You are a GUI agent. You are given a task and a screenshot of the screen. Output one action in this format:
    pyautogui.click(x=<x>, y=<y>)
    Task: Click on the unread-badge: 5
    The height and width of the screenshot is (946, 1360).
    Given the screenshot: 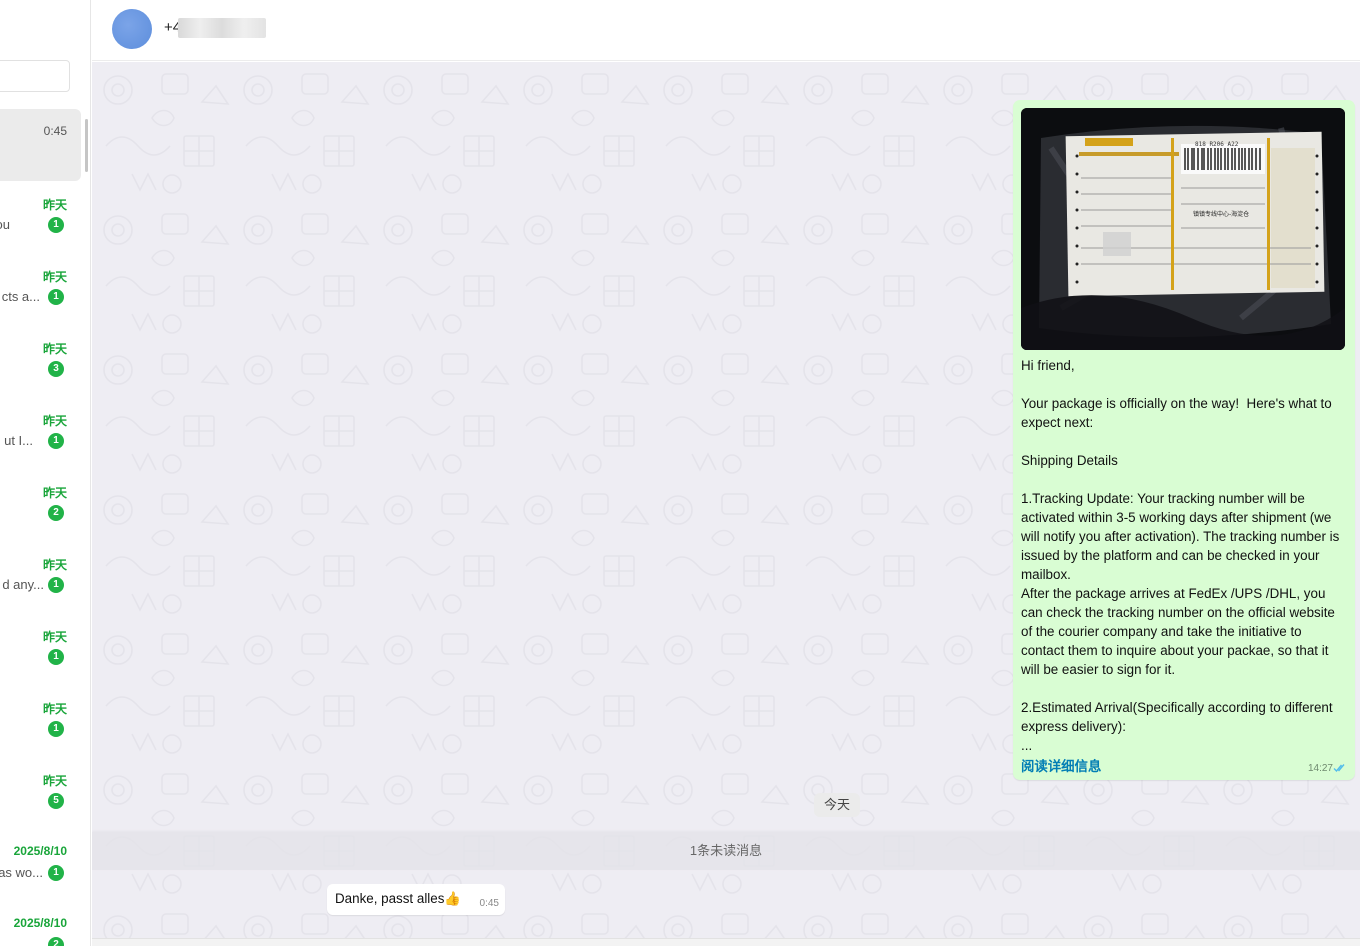 What is the action you would take?
    pyautogui.click(x=56, y=801)
    